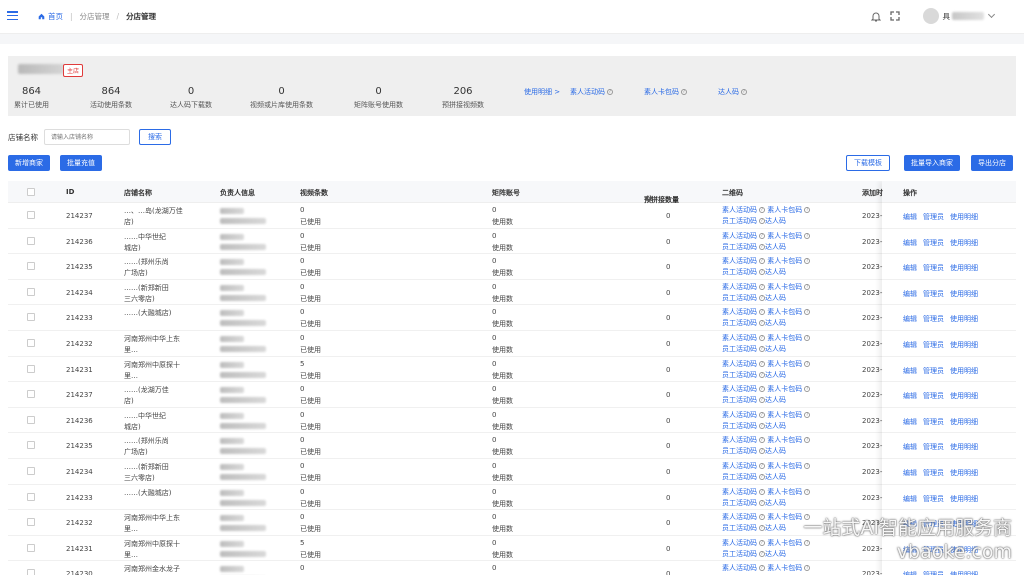 This screenshot has height=575, width=1024. What do you see at coordinates (87, 137) in the screenshot?
I see `search-input` at bounding box center [87, 137].